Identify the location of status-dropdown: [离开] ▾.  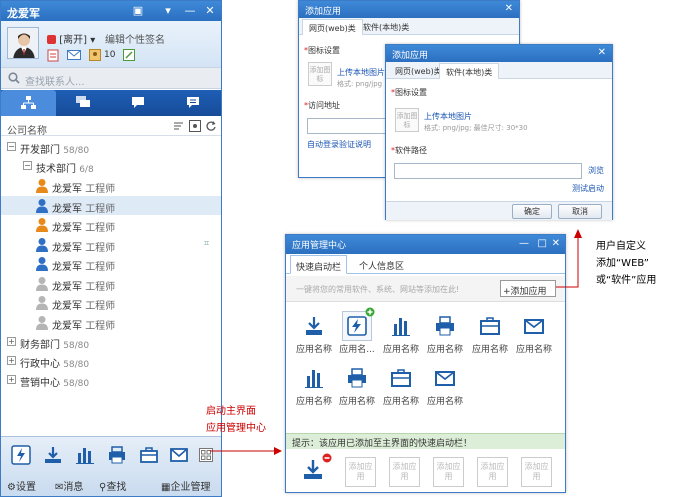
(71, 38).